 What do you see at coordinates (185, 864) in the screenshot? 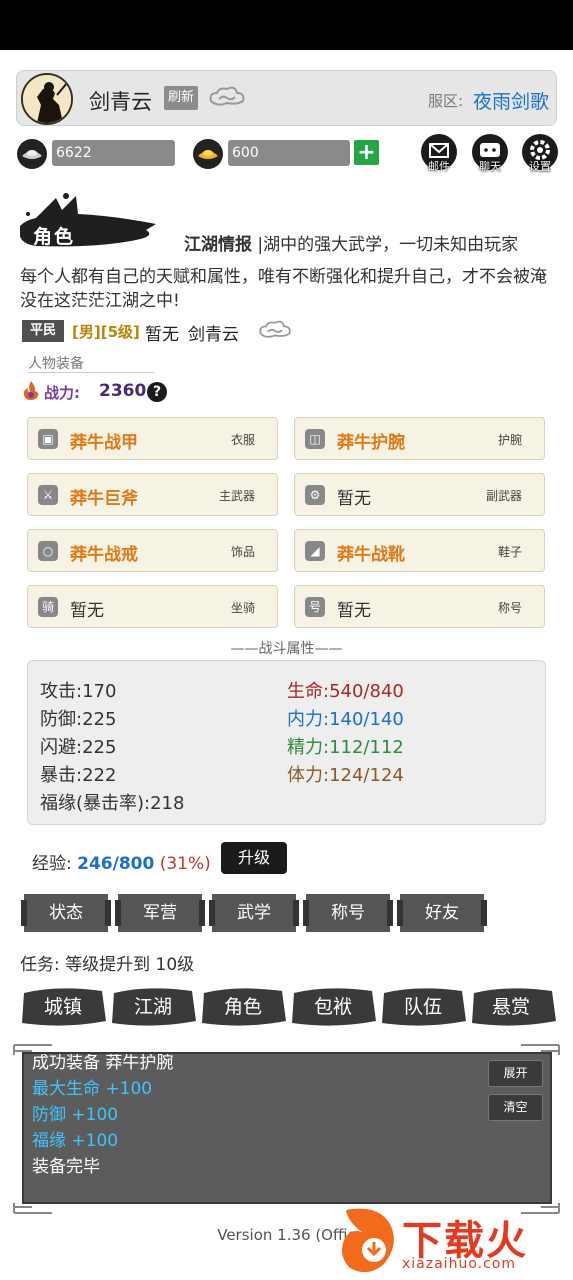
I see `exp-percent: (31%)` at bounding box center [185, 864].